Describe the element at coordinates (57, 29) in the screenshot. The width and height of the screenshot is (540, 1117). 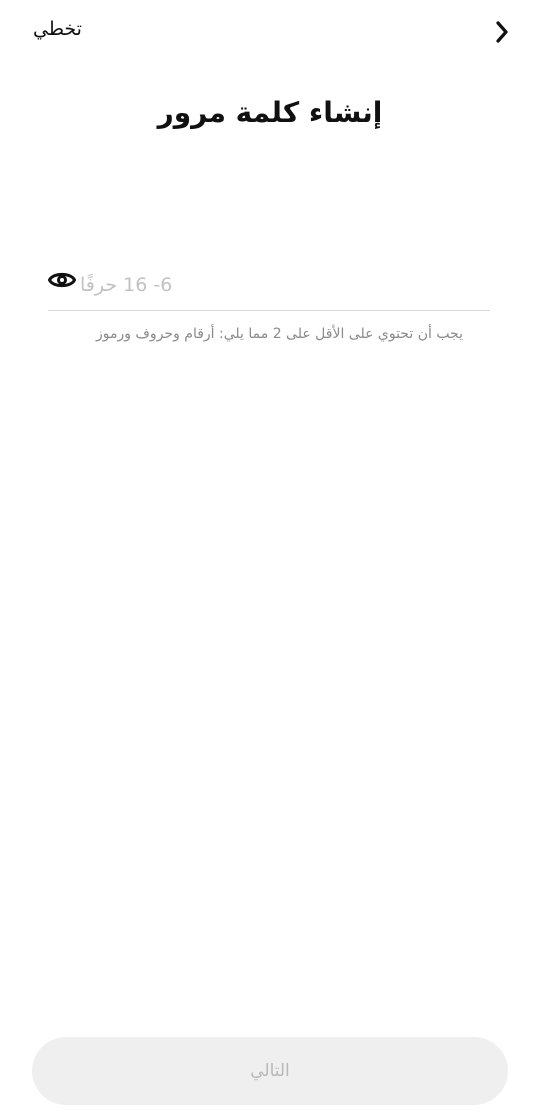
I see `skip-button: تخطي` at that location.